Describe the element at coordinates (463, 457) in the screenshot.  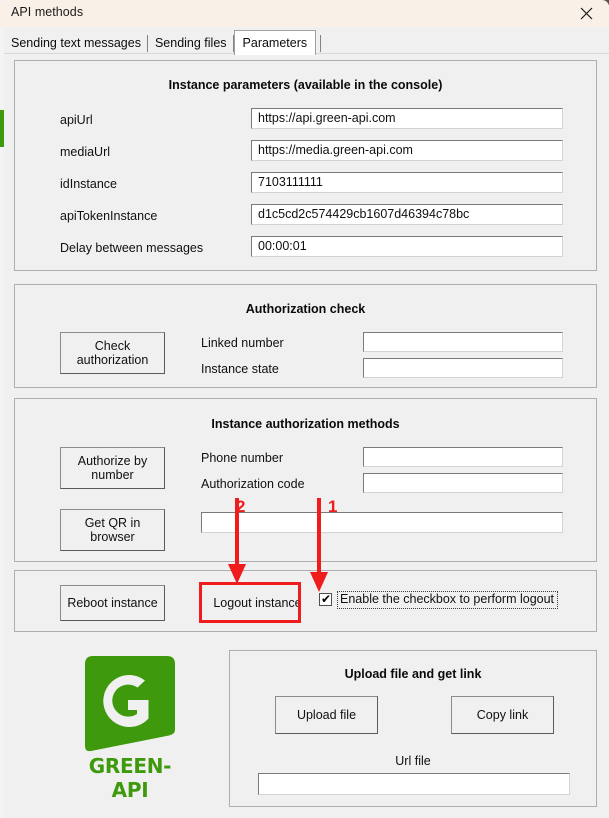
I see `input-phone-number` at that location.